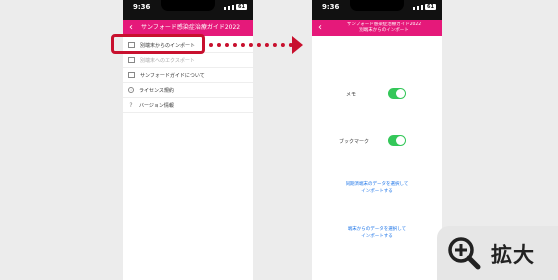 The height and width of the screenshot is (280, 558). I want to click on zoom-button: 拡大, so click(497, 253).